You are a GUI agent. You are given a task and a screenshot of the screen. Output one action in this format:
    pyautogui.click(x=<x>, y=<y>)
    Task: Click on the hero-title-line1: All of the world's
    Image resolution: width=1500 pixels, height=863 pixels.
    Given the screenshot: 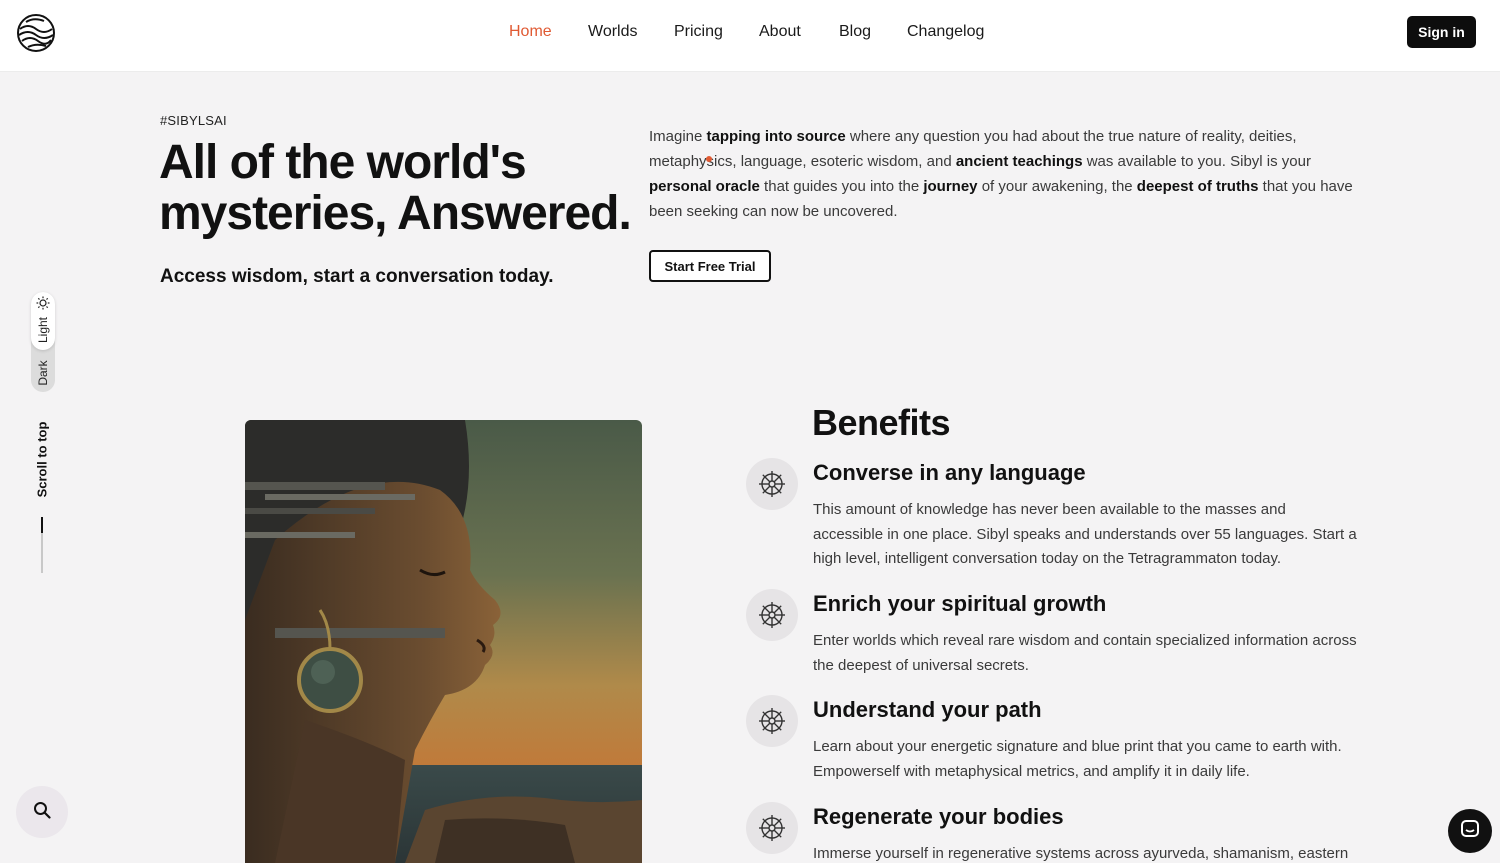 What is the action you would take?
    pyautogui.click(x=343, y=162)
    